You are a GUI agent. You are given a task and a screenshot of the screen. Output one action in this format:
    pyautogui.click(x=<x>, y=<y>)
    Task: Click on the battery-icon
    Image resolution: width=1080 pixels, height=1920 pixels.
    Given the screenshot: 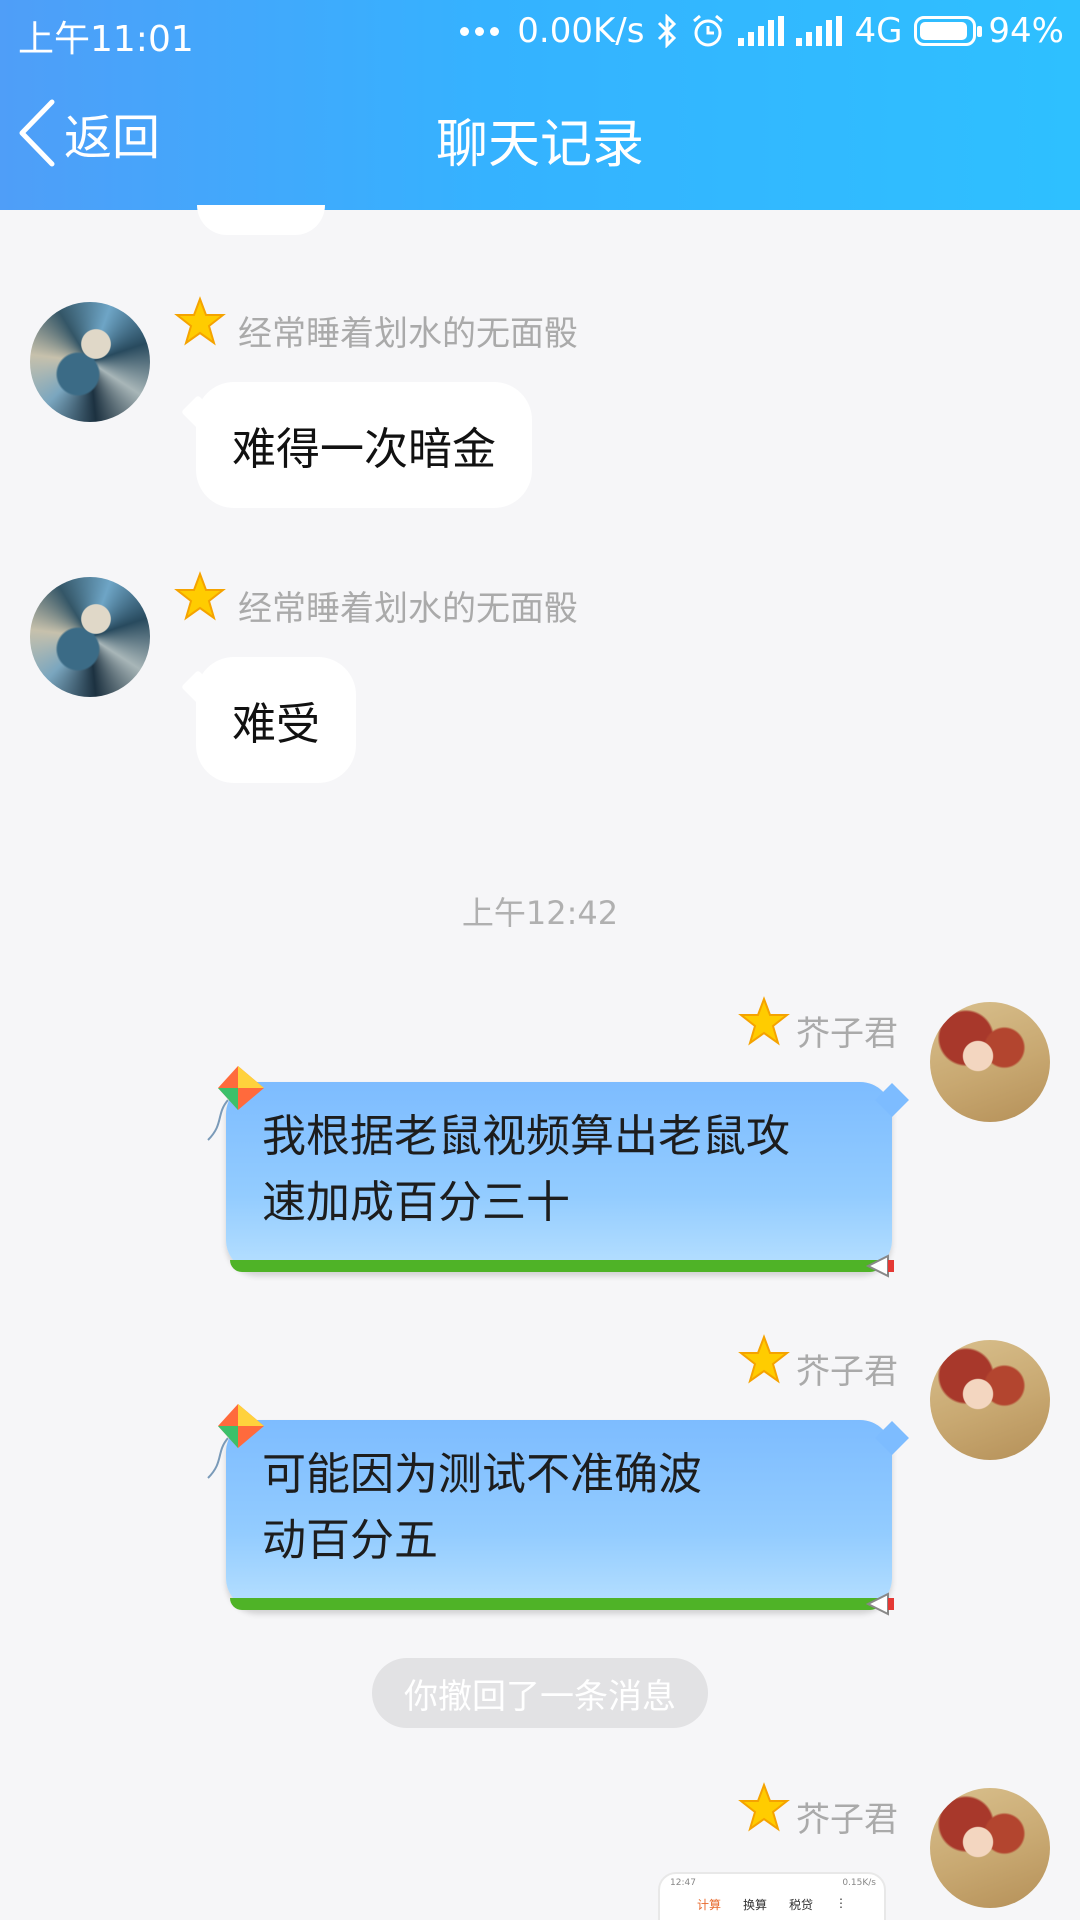 What is the action you would take?
    pyautogui.click(x=948, y=31)
    